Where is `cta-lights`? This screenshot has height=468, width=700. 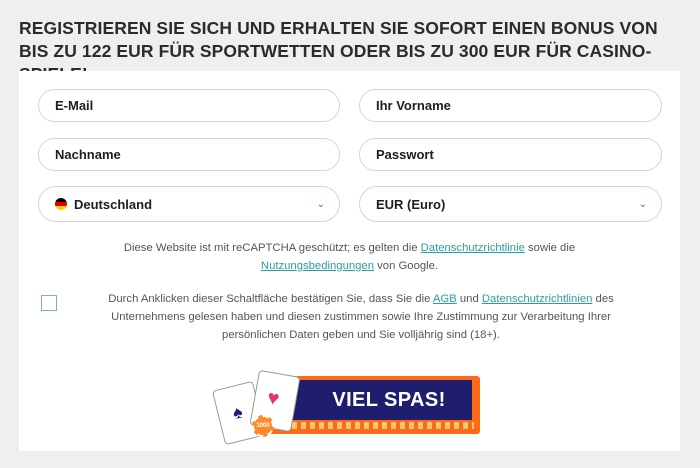
cta-lights is located at coordinates (374, 425).